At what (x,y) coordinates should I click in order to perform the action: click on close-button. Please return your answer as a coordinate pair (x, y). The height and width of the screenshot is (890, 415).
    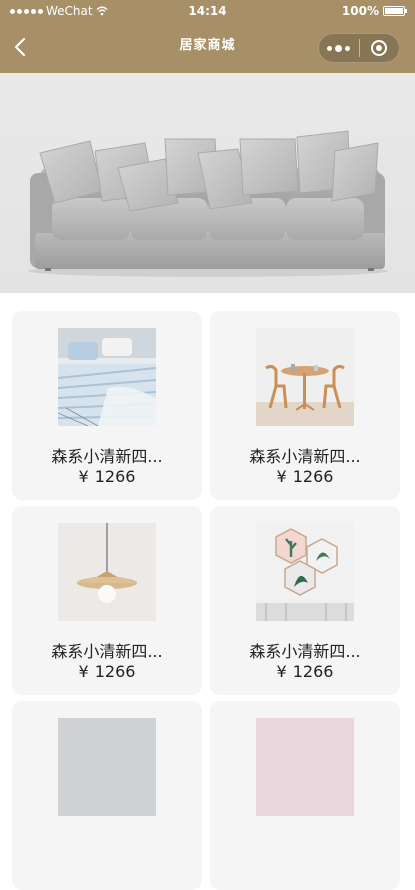
    Looking at the image, I should click on (379, 48).